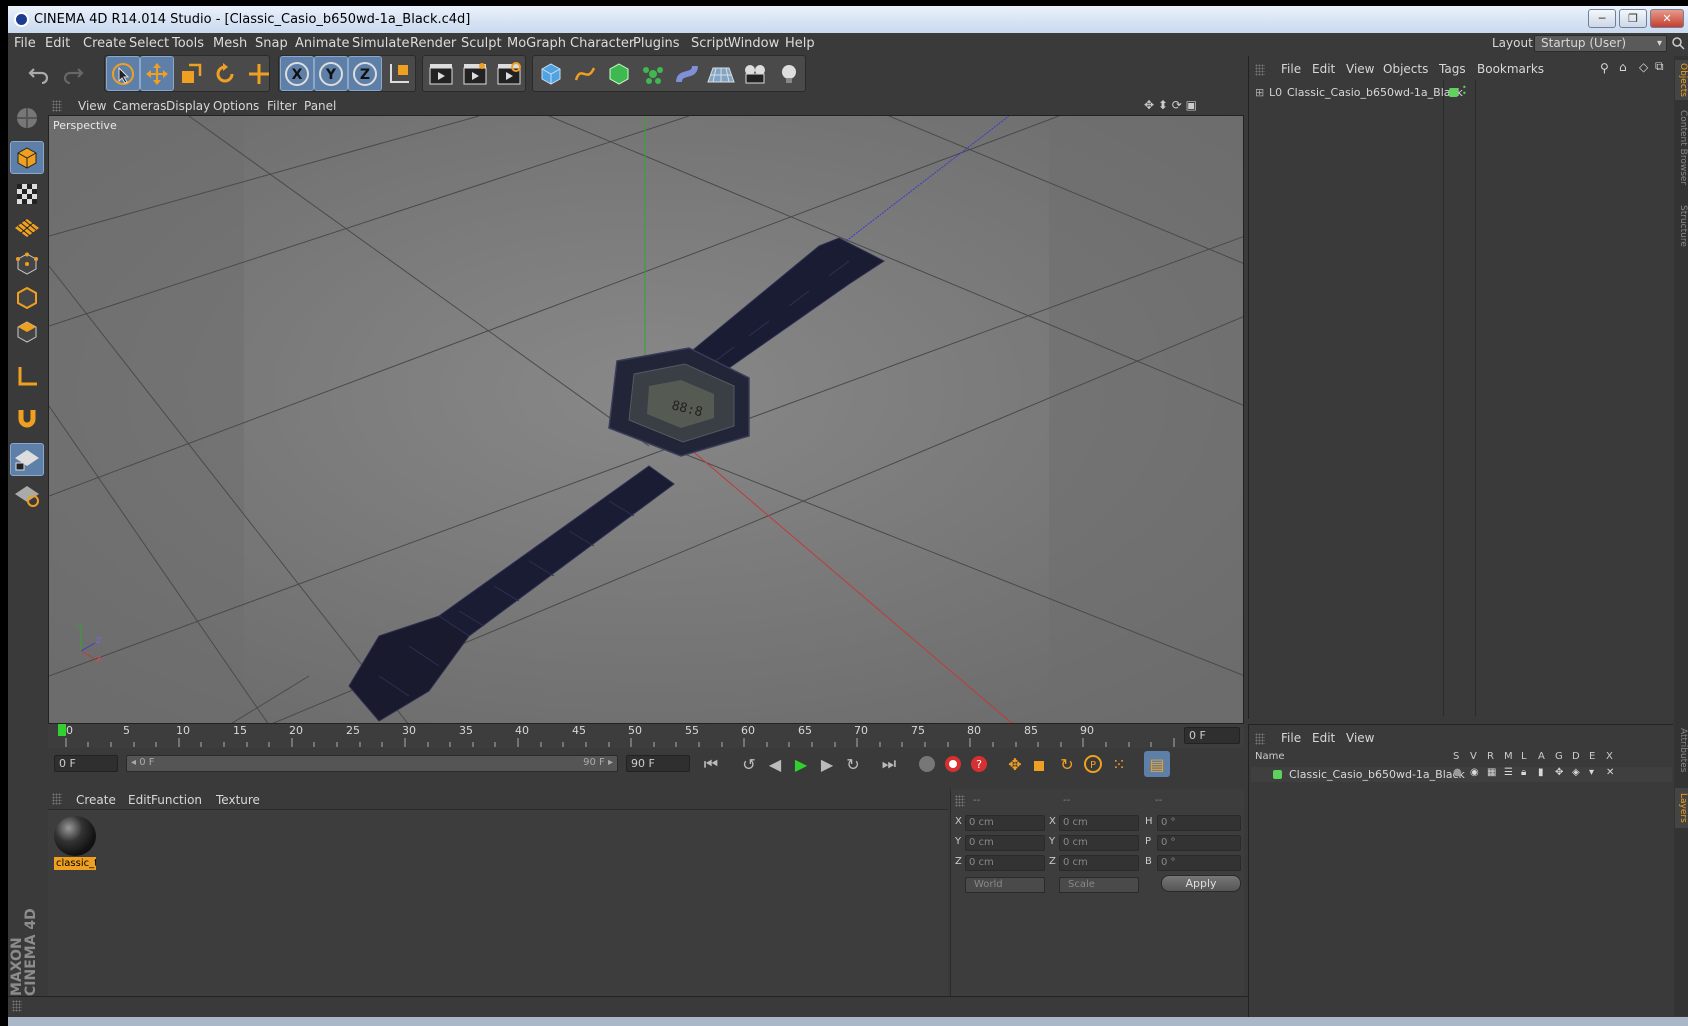  Describe the element at coordinates (27, 331) in the screenshot. I see `polygons-mode-icon` at that location.